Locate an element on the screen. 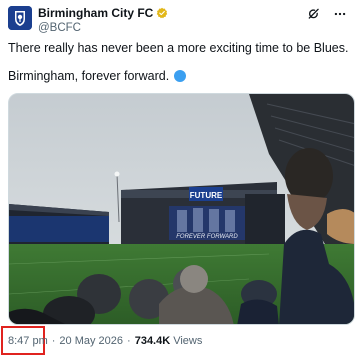 The height and width of the screenshot is (360, 355). tweet-header: Birmingham City FC @BCFC is located at coordinates (103, 20).